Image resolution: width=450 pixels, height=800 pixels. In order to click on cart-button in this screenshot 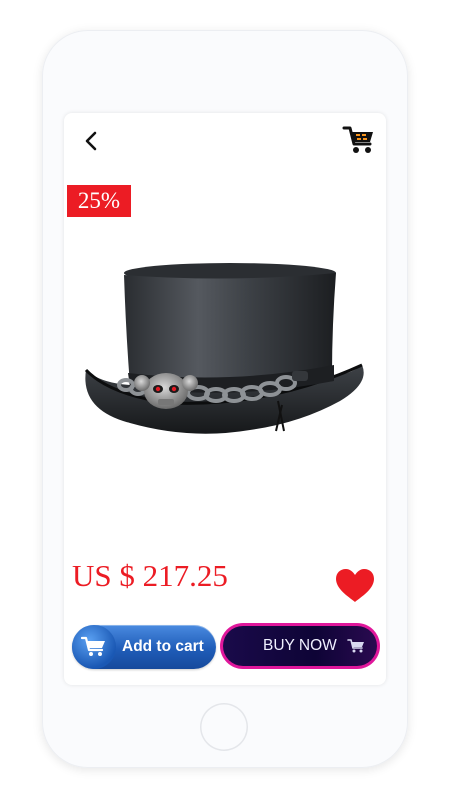, I will do `click(359, 140)`.